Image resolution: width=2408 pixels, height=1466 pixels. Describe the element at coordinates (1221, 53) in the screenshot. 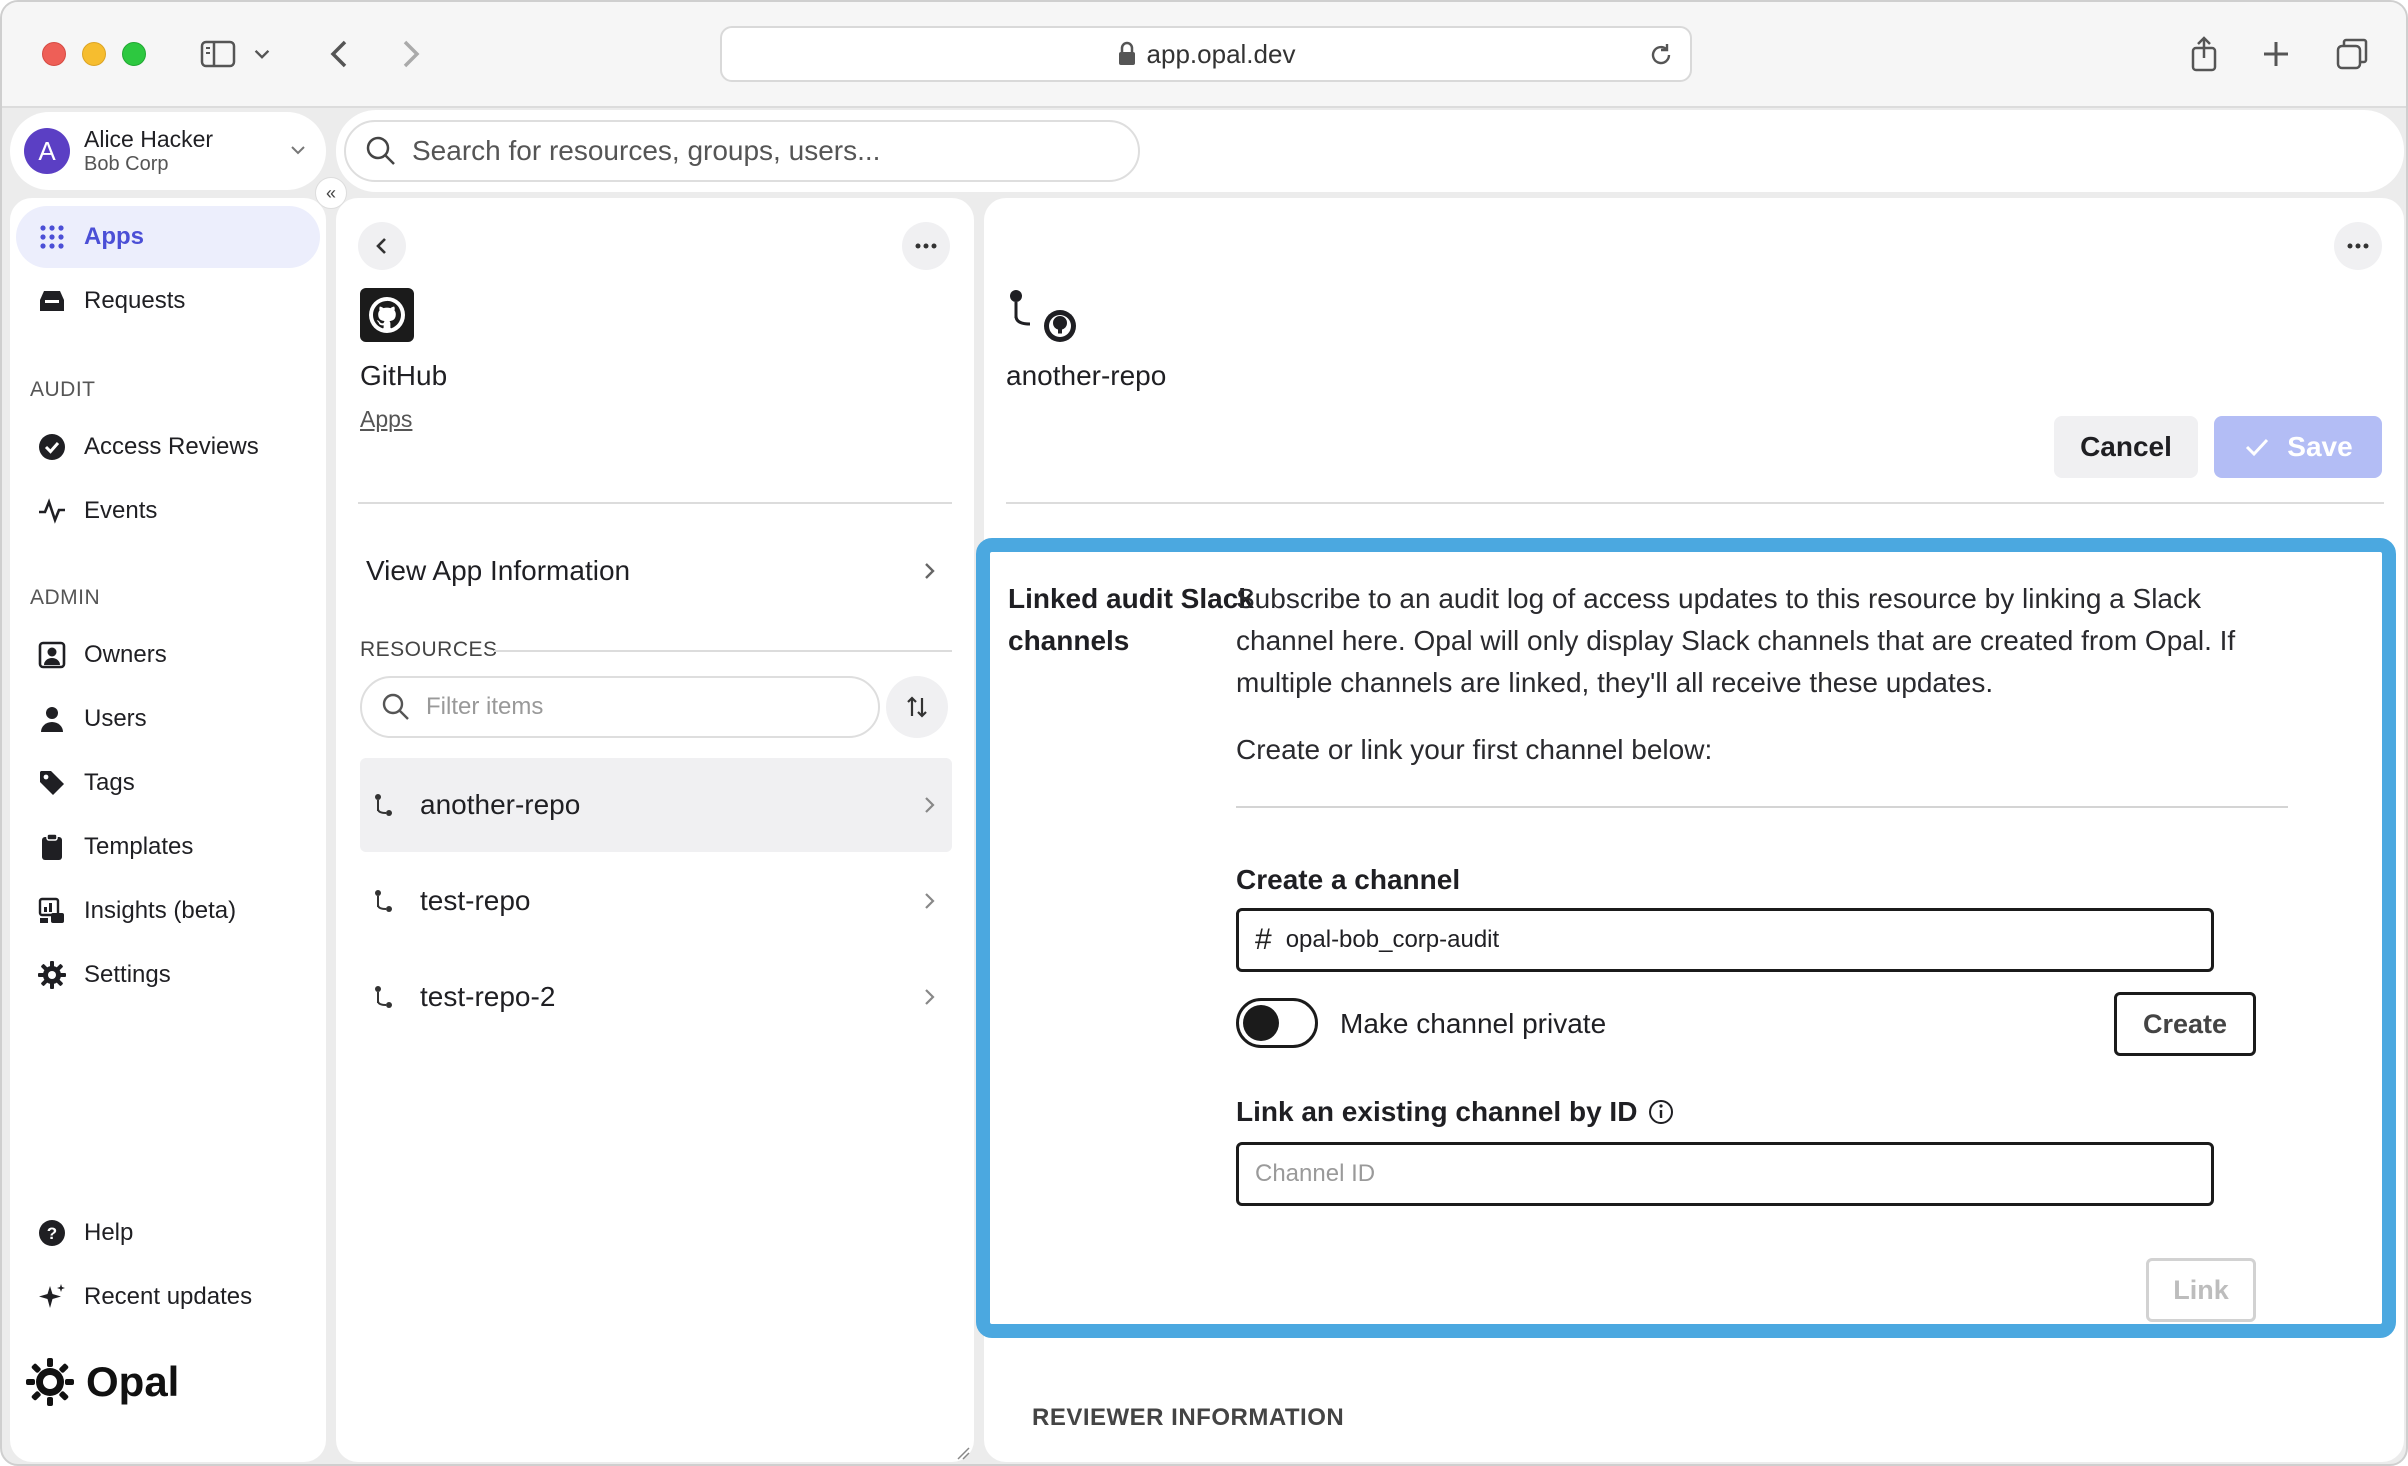

I see `url-text: app.opal.dev` at that location.